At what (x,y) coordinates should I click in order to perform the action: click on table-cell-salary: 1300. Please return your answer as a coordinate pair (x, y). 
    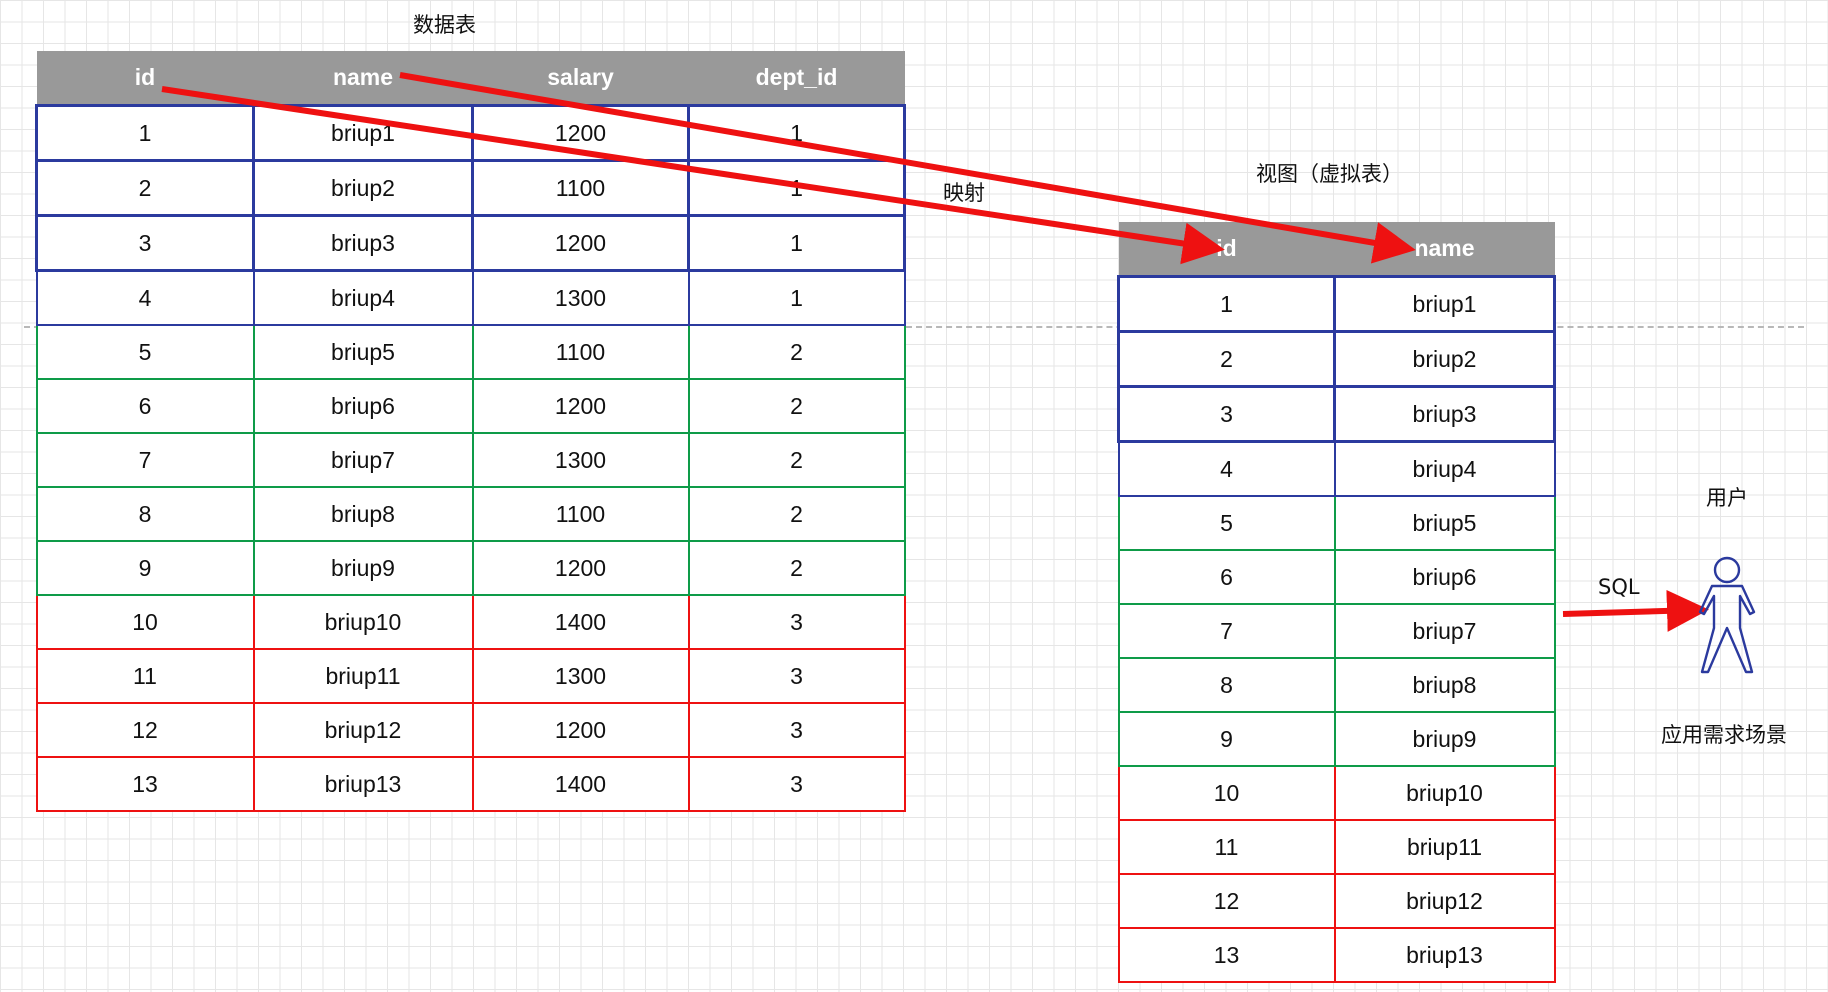
    Looking at the image, I should click on (580, 460).